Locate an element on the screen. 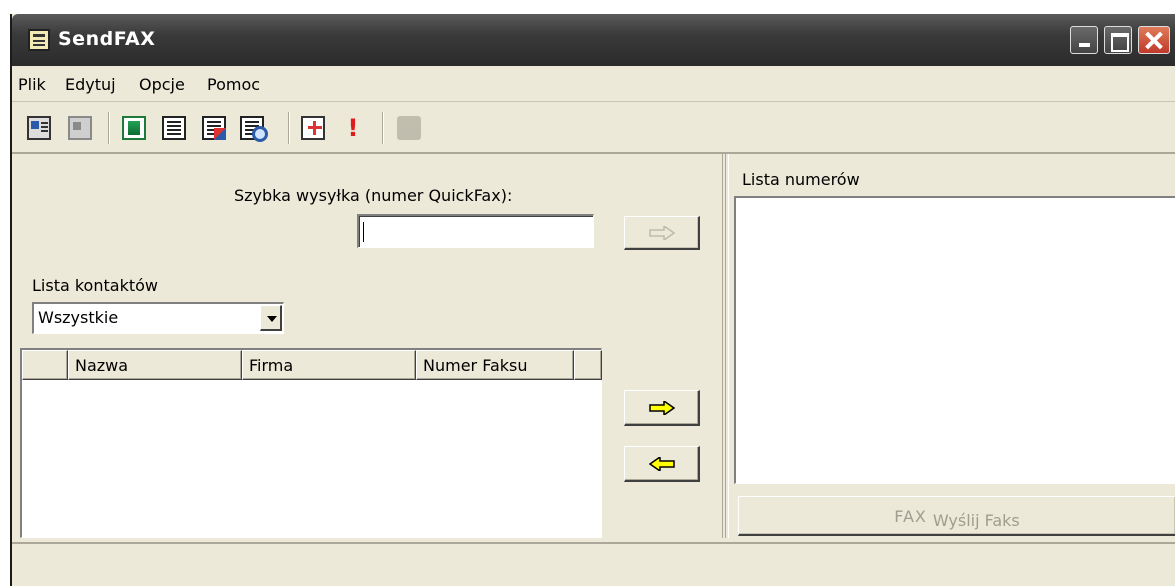  add-document-icon is located at coordinates (313, 128).